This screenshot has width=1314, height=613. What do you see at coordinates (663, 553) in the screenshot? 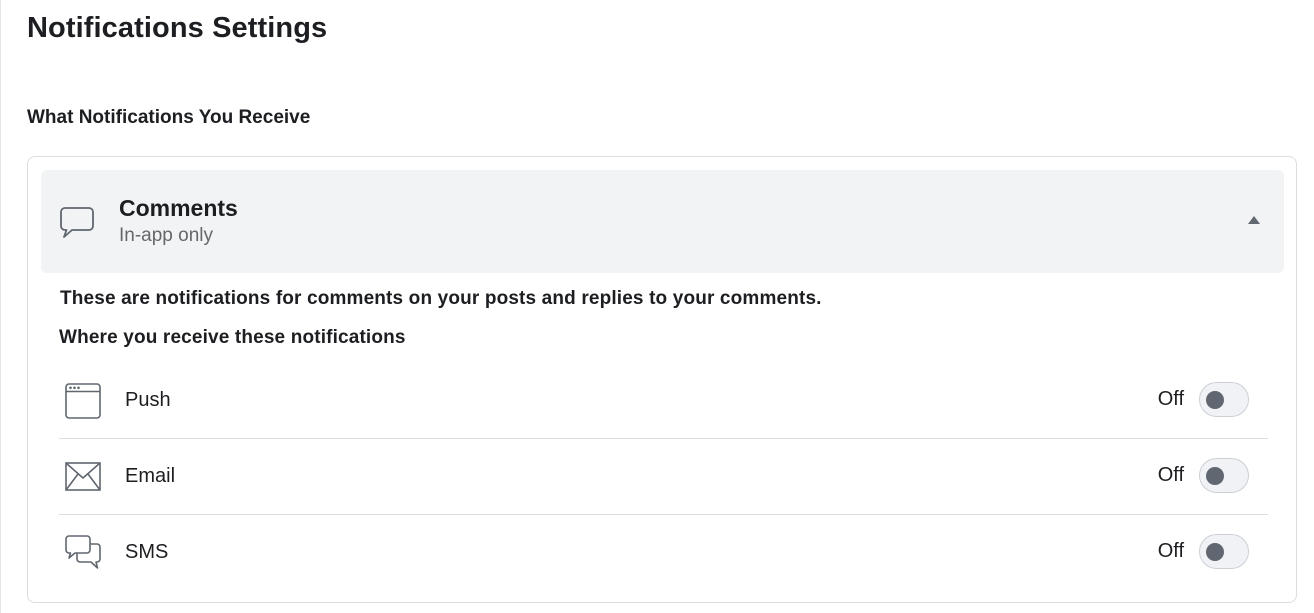
I see `channel-row-sms: SMS Off` at bounding box center [663, 553].